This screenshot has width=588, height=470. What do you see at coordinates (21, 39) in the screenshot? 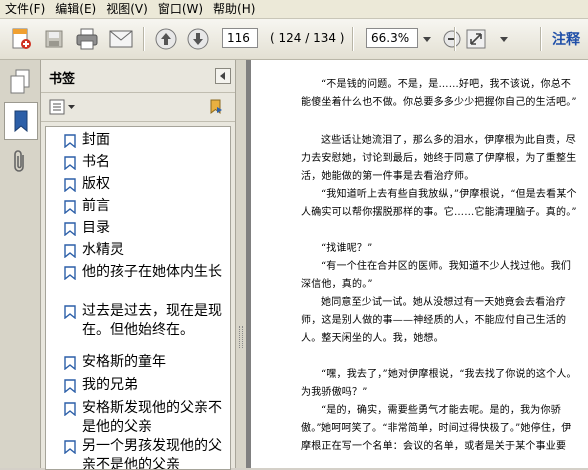
I see `create-pdf-icon` at bounding box center [21, 39].